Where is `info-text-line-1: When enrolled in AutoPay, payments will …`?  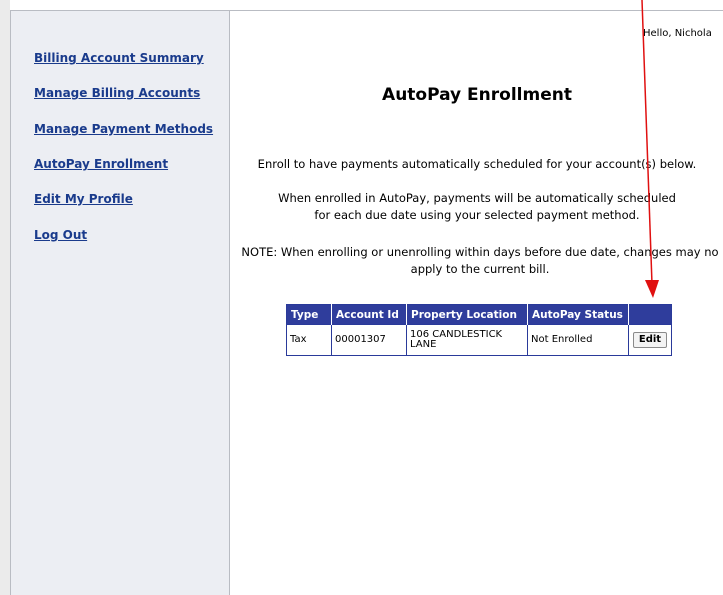
info-text-line-1: When enrolled in AutoPay, payments will … is located at coordinates (477, 198).